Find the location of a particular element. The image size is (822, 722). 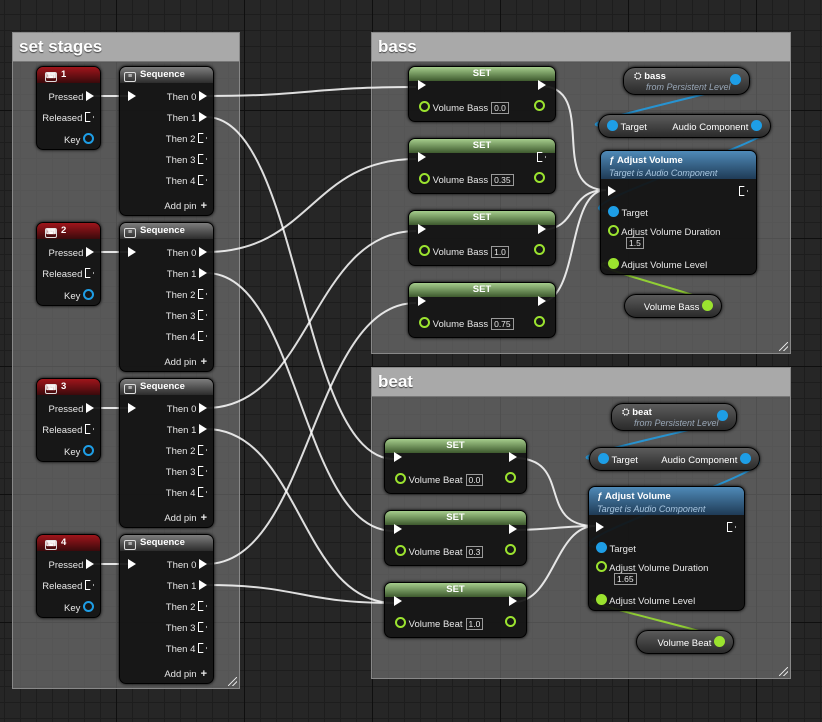

set-volume-bass-node: SET Volume Bass 1.0 is located at coordinates (482, 238).